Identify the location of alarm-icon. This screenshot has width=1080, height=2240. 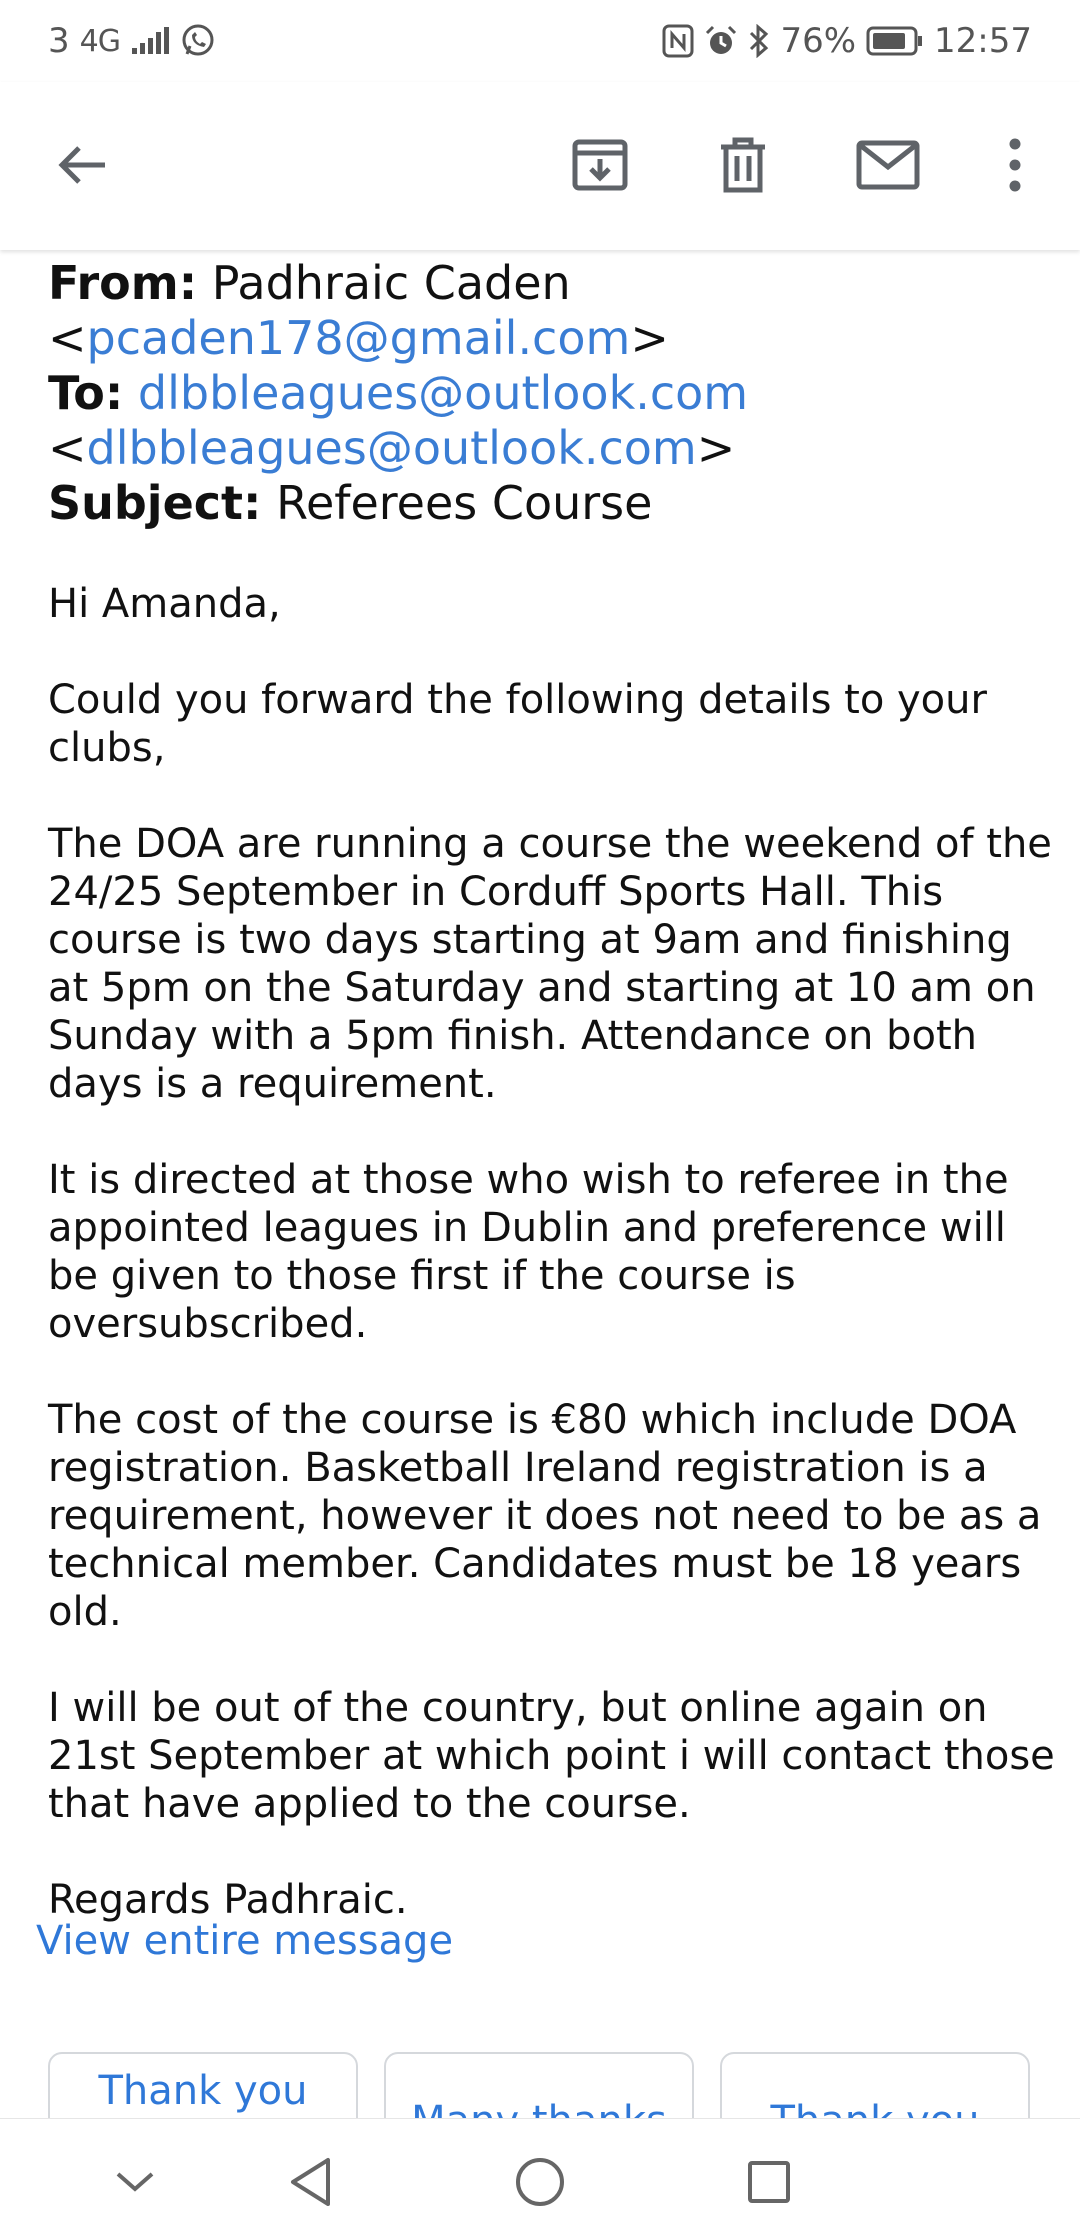
(721, 41).